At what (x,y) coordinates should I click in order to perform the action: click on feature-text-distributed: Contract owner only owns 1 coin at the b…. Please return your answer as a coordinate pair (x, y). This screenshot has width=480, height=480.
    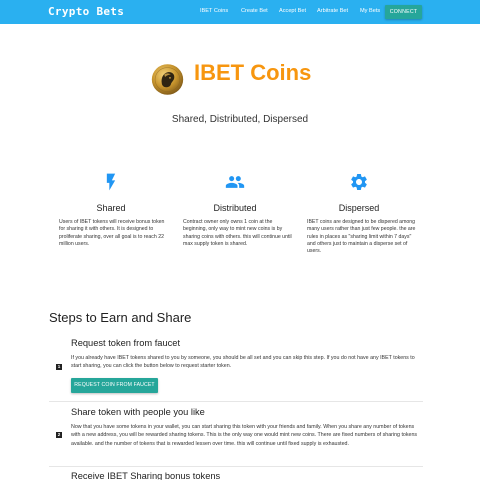
    Looking at the image, I should click on (237, 233).